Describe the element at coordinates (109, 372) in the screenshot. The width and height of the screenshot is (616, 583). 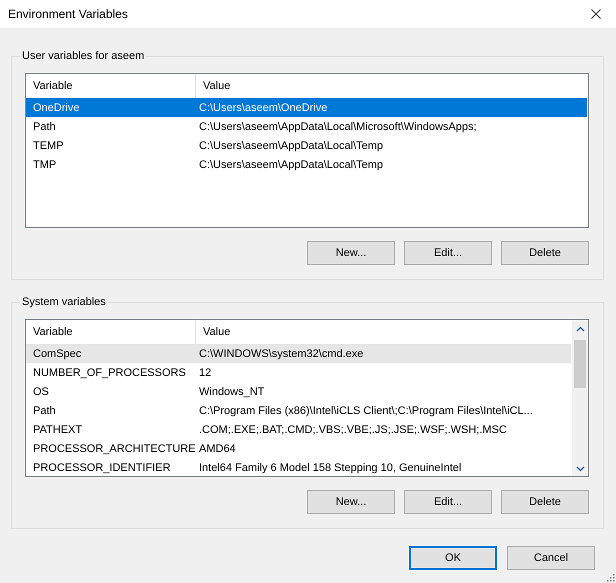
I see `variable-name: NUMBER_OF_PROCESSORS` at that location.